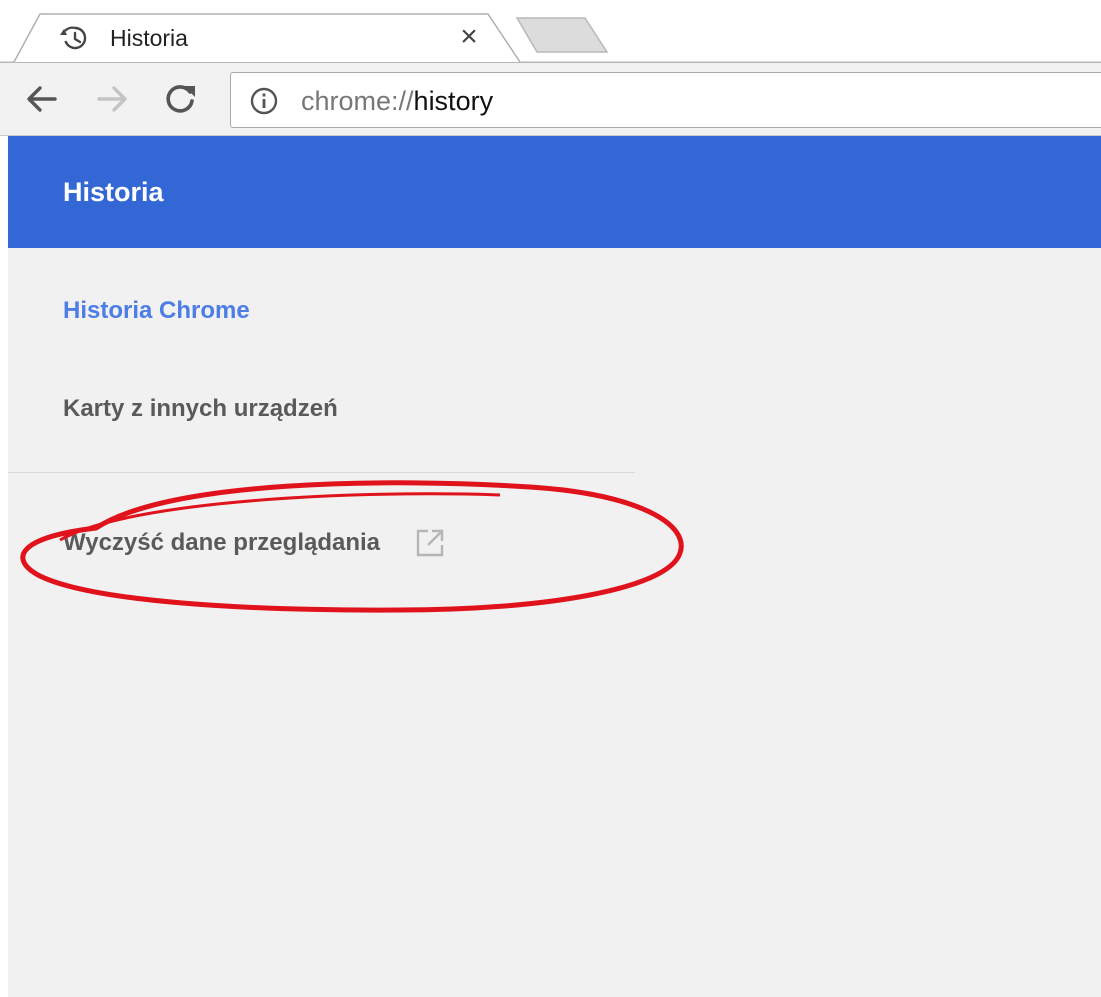 This screenshot has width=1101, height=997. What do you see at coordinates (554, 192) in the screenshot?
I see `page-header: Historia` at bounding box center [554, 192].